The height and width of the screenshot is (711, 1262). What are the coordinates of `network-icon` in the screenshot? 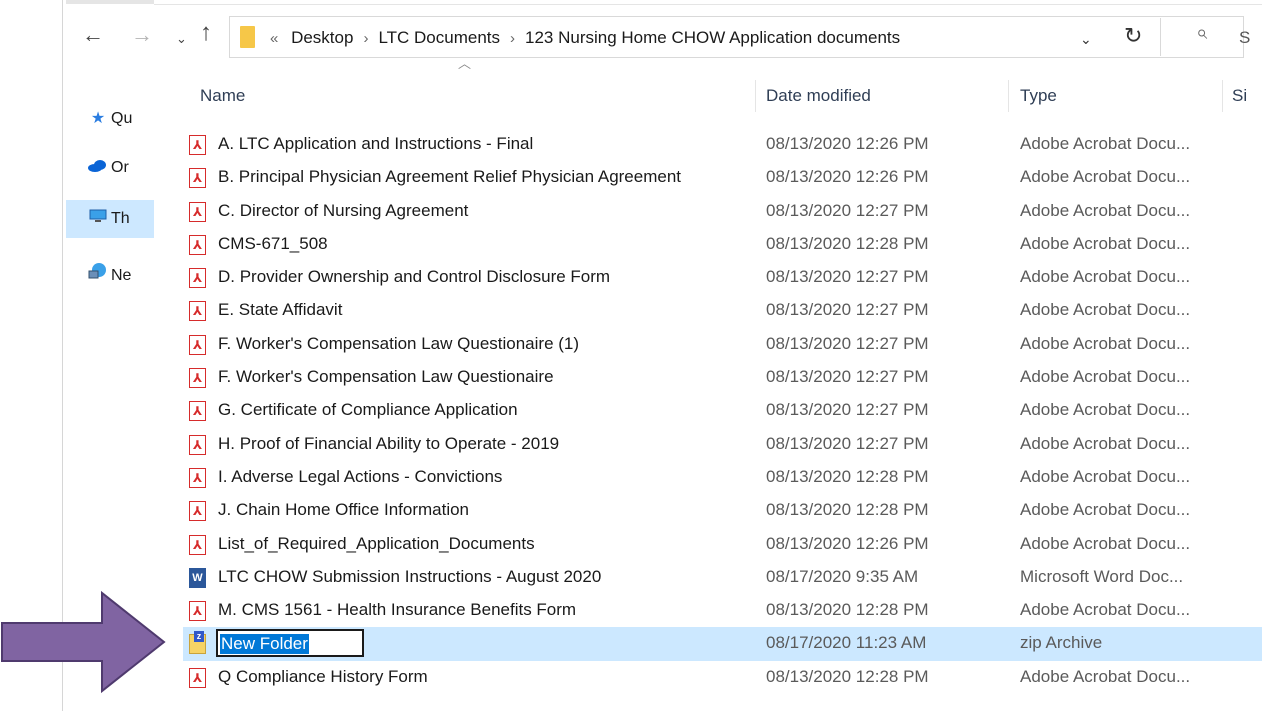 It's located at (98, 273).